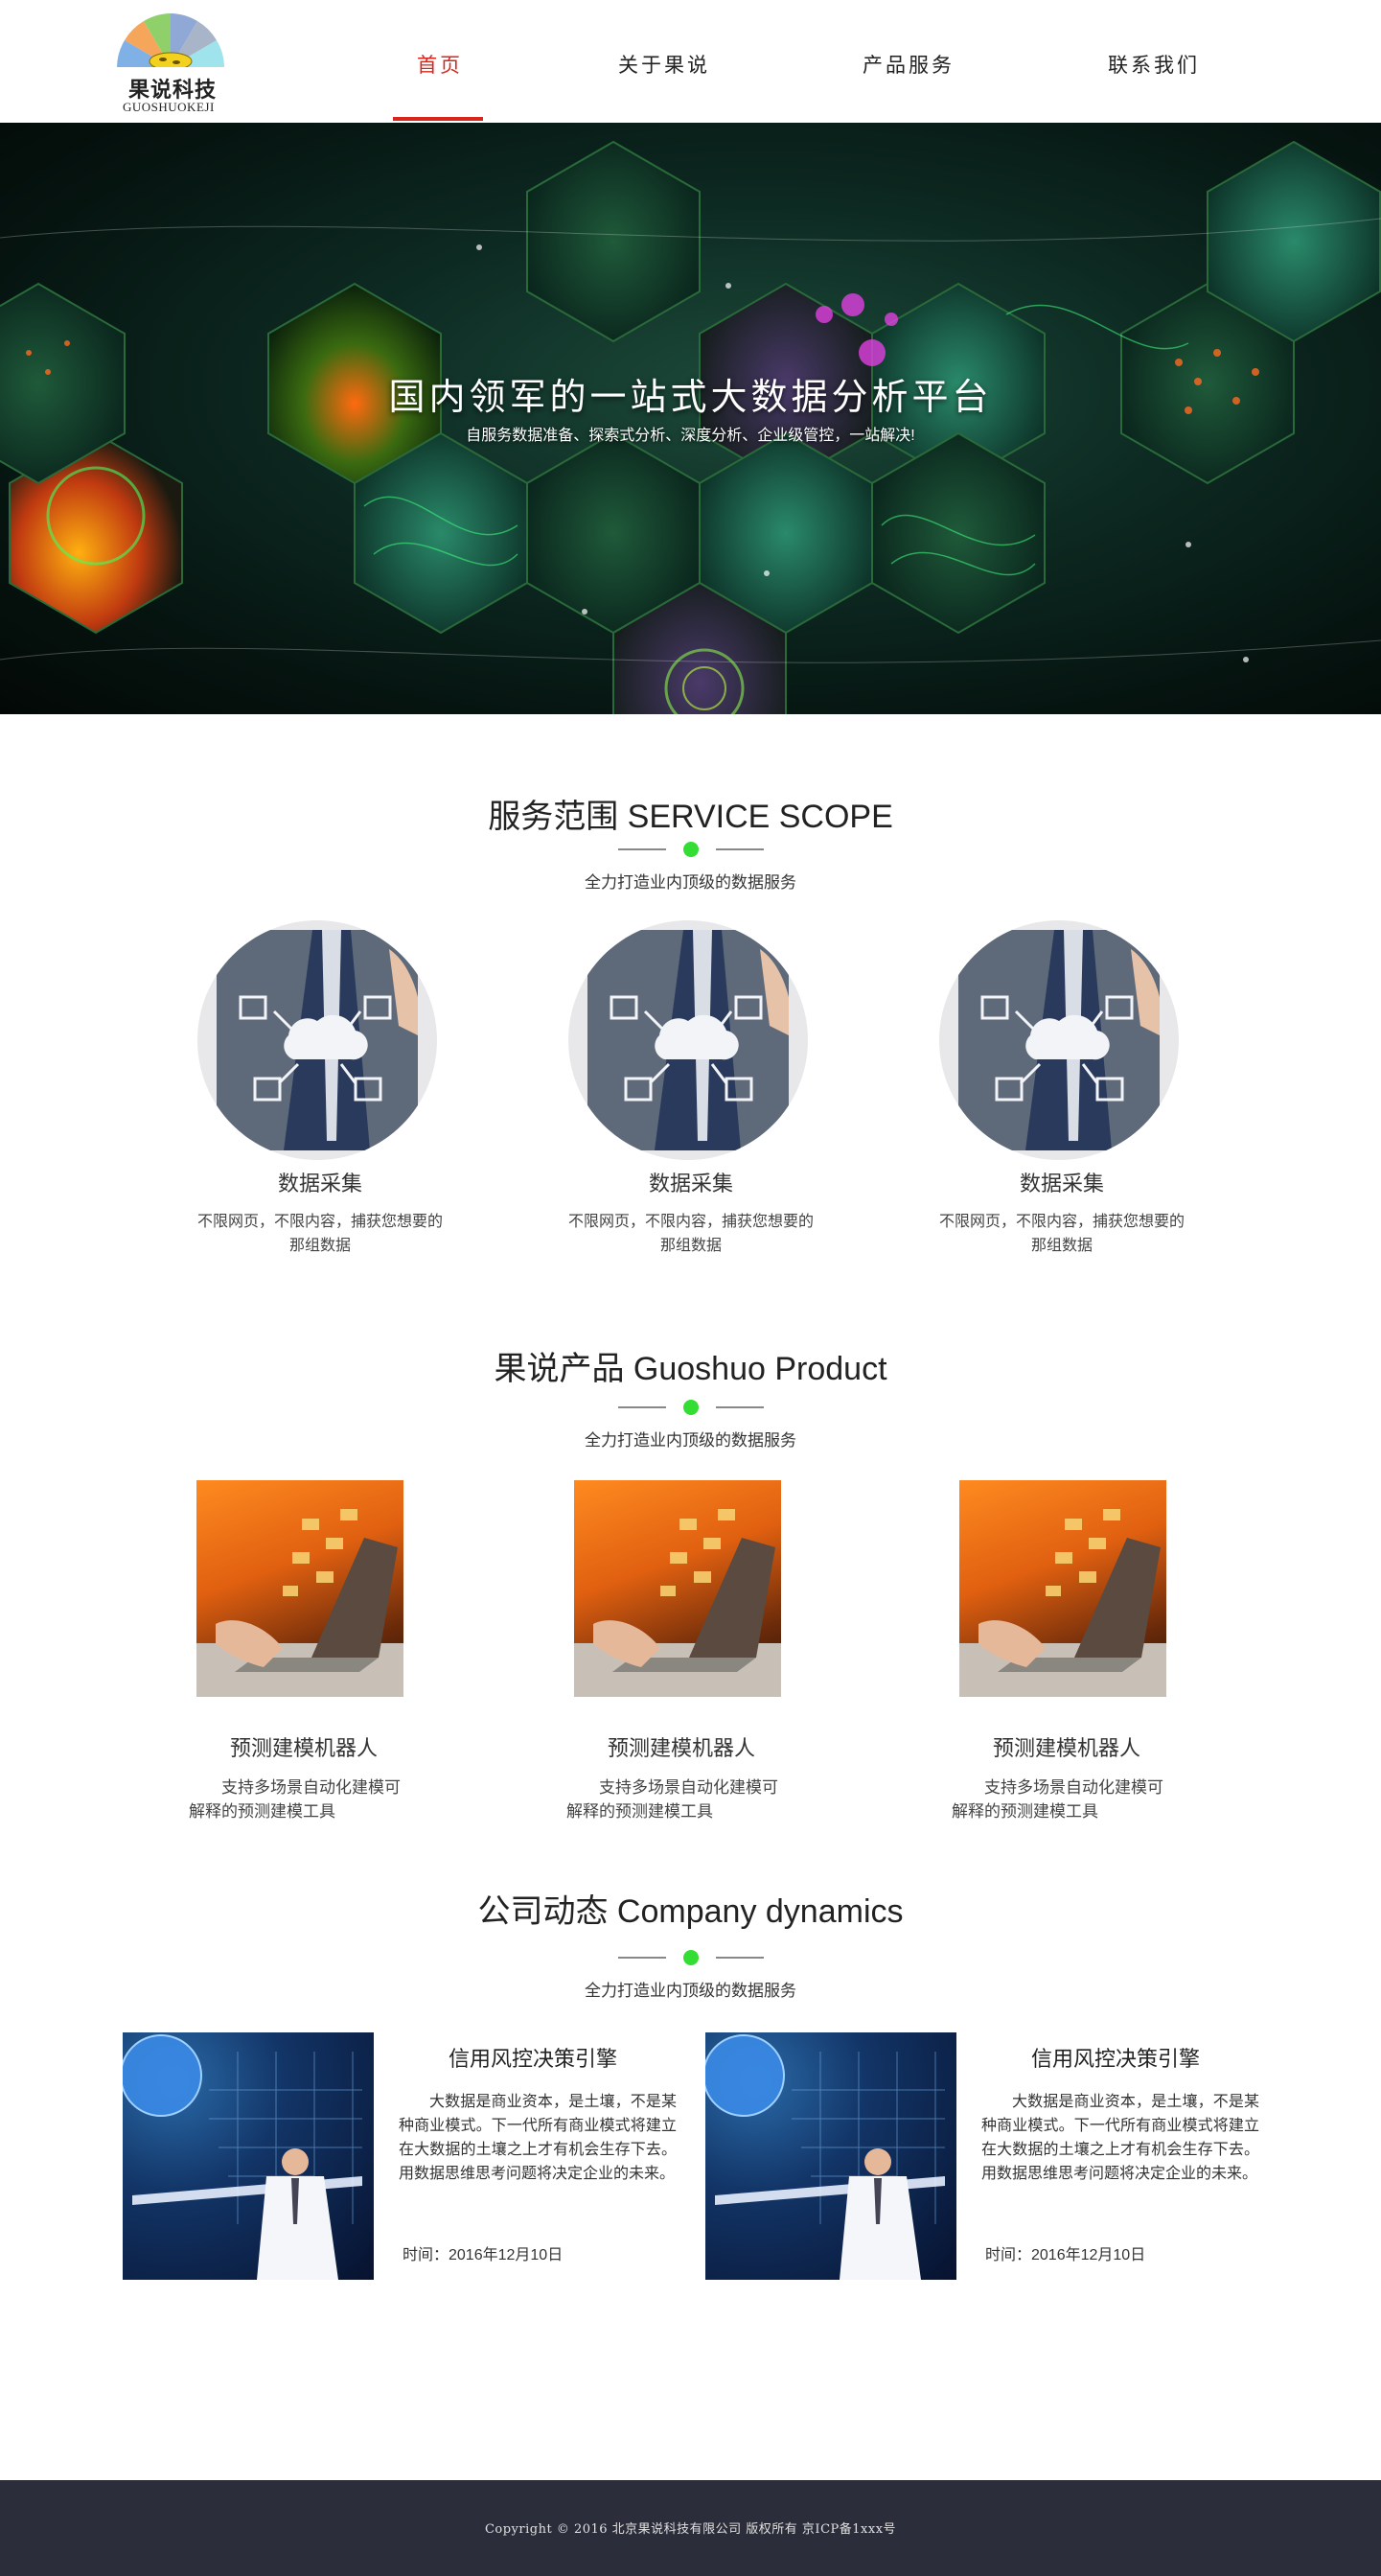 The height and width of the screenshot is (2576, 1381). I want to click on banner-title: 国内领军的一站式大数据分析平台, so click(690, 398).